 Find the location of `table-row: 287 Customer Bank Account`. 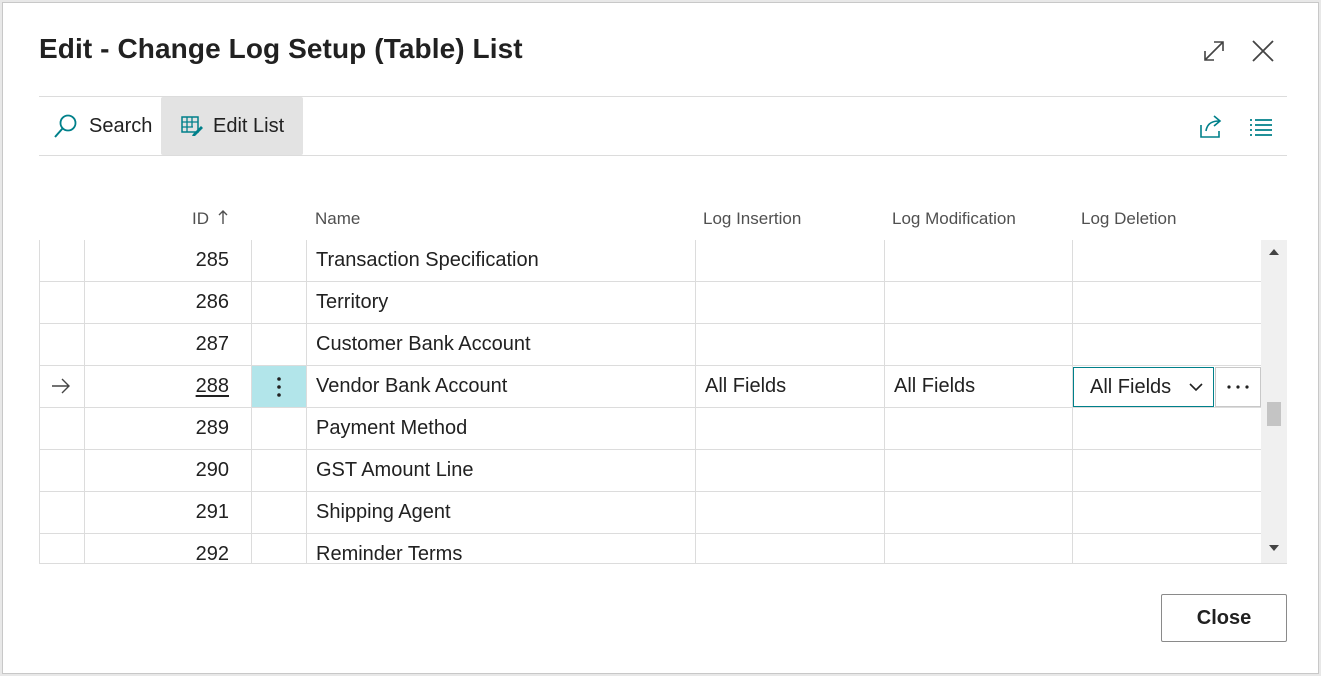

table-row: 287 Customer Bank Account is located at coordinates (650, 345).